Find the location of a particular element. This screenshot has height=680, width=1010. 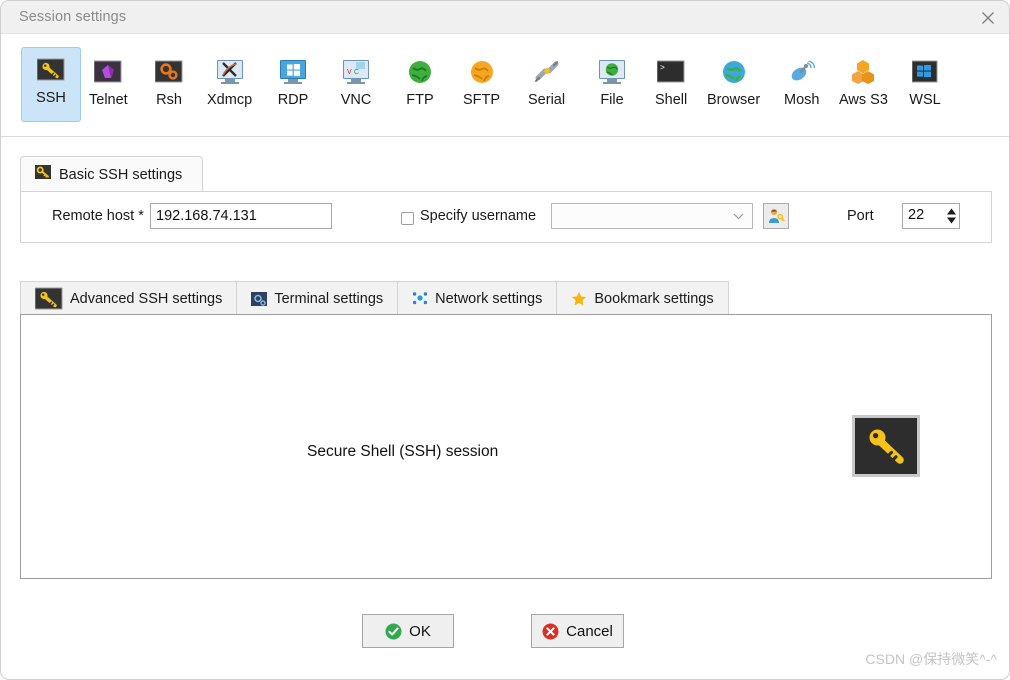

aws-s3-icon is located at coordinates (863, 72).